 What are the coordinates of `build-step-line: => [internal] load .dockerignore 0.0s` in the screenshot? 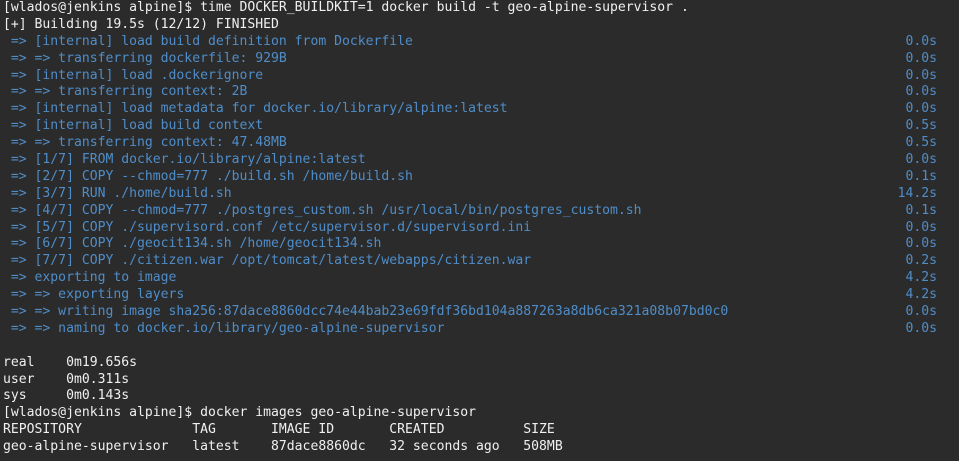 It's located at (470, 76).